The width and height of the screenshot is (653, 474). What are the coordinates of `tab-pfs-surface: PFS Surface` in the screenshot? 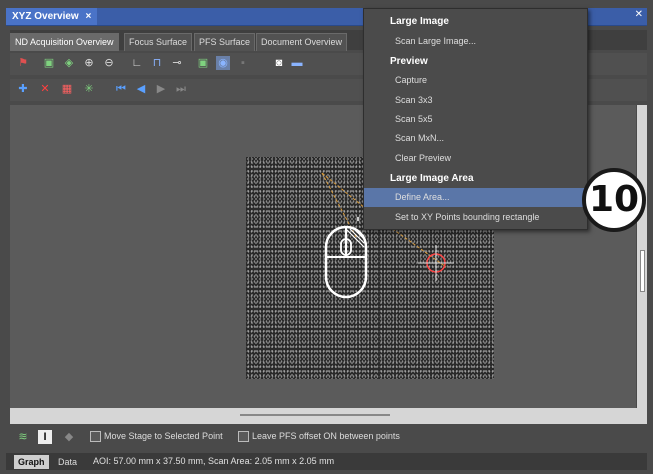 It's located at (225, 42).